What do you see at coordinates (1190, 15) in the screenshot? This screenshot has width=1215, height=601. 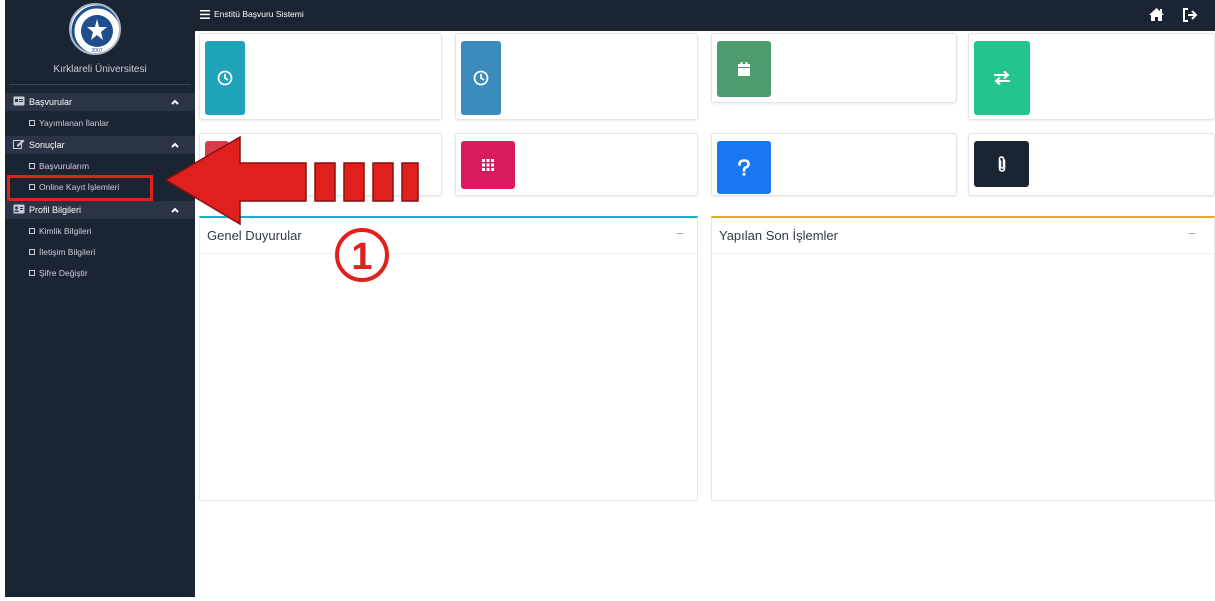 I see `logout-icon` at bounding box center [1190, 15].